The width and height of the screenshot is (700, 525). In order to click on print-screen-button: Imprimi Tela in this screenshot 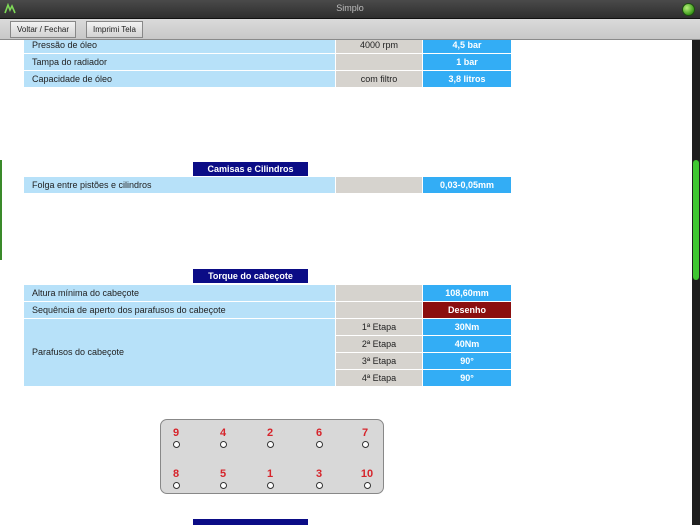, I will do `click(114, 29)`.